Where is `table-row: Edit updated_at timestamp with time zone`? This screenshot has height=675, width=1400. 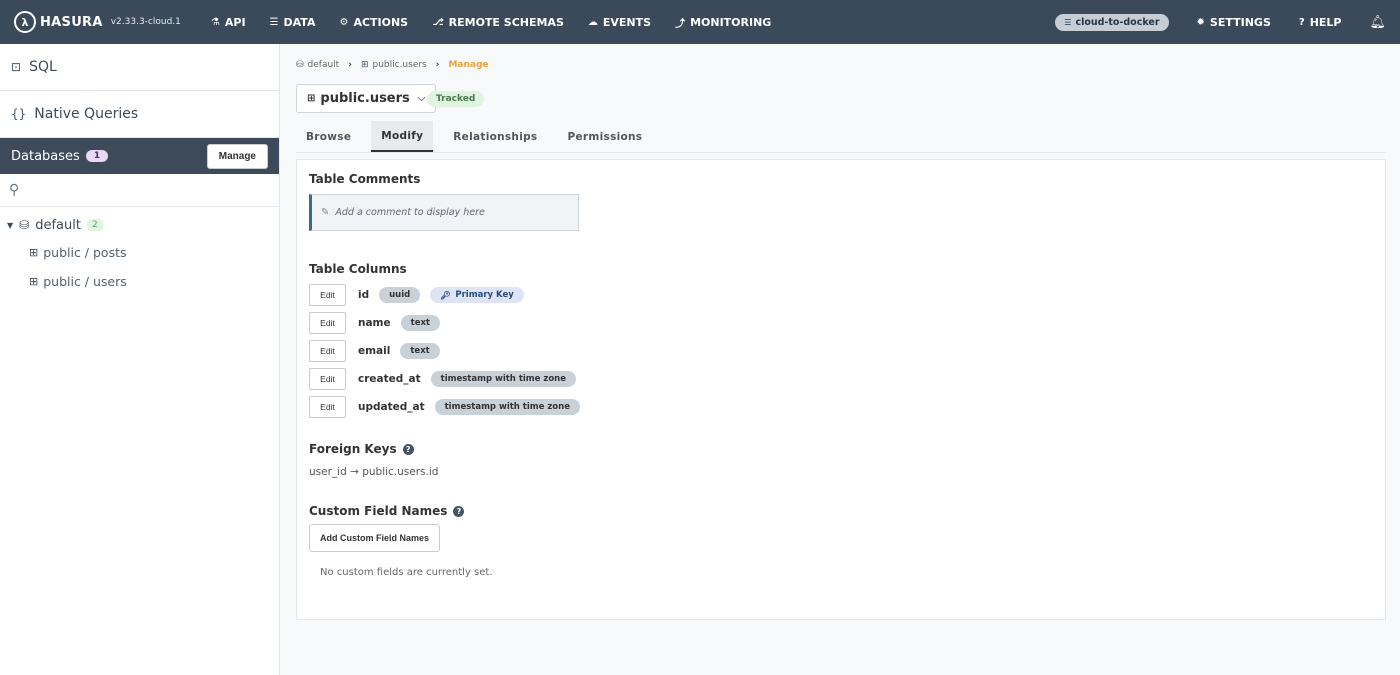
table-row: Edit updated_at timestamp with time zone is located at coordinates (444, 407).